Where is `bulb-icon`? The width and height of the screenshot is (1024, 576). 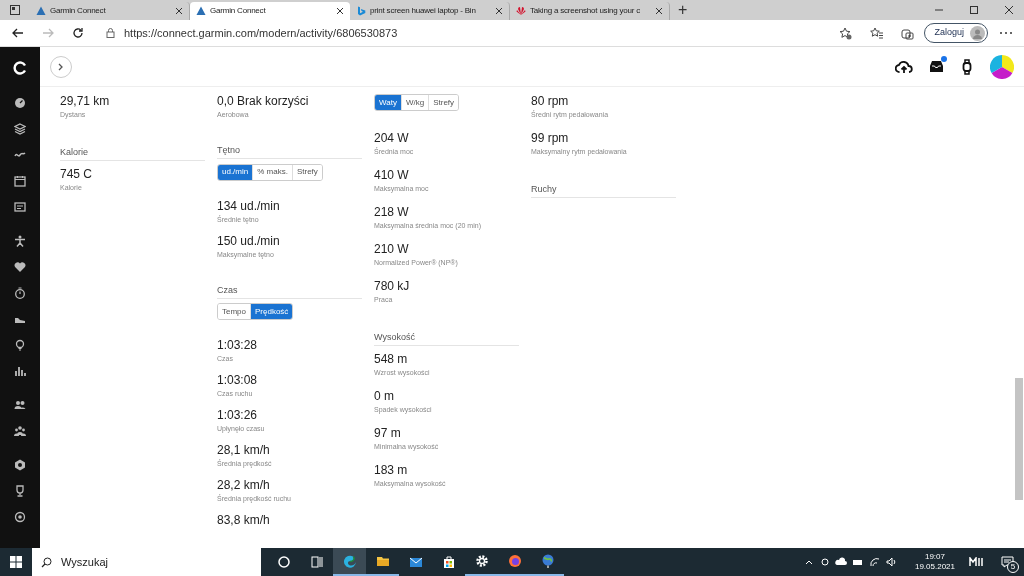 bulb-icon is located at coordinates (20, 345).